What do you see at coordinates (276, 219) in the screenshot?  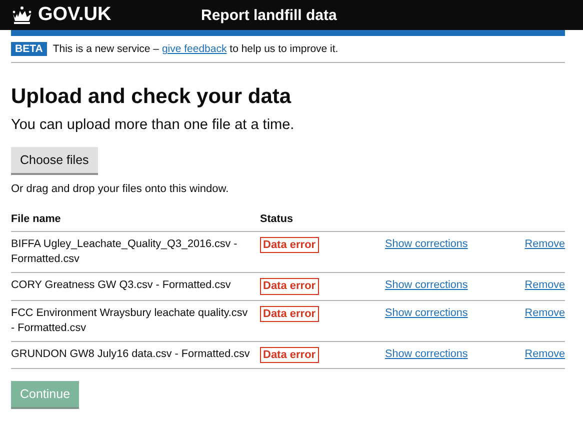 I see `column-header: Status` at bounding box center [276, 219].